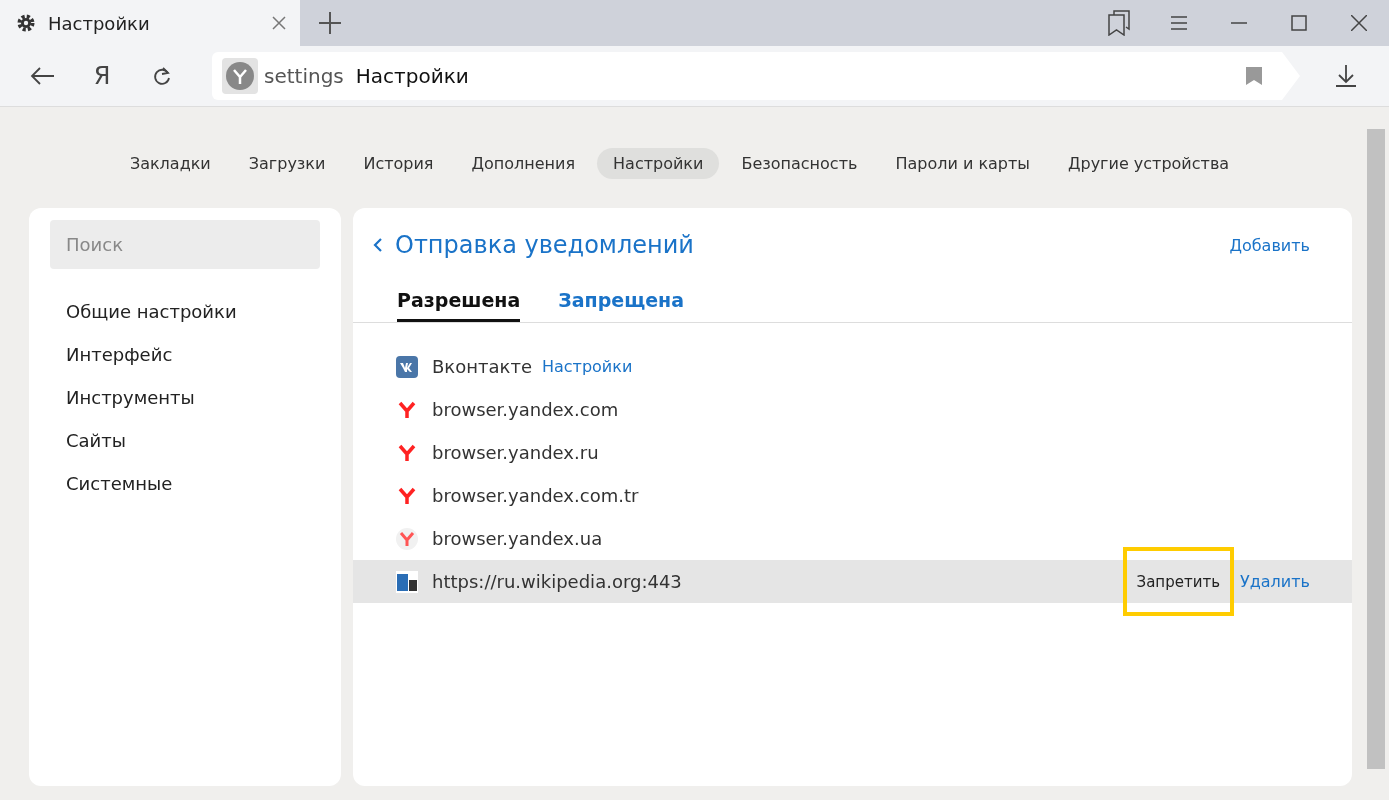  What do you see at coordinates (162, 76) in the screenshot?
I see `reload-icon` at bounding box center [162, 76].